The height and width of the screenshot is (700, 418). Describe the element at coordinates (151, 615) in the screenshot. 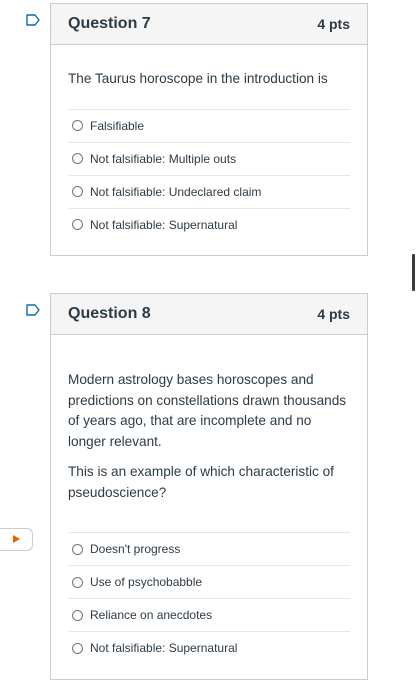

I see `answer-label: Reliance on anecdotes` at that location.